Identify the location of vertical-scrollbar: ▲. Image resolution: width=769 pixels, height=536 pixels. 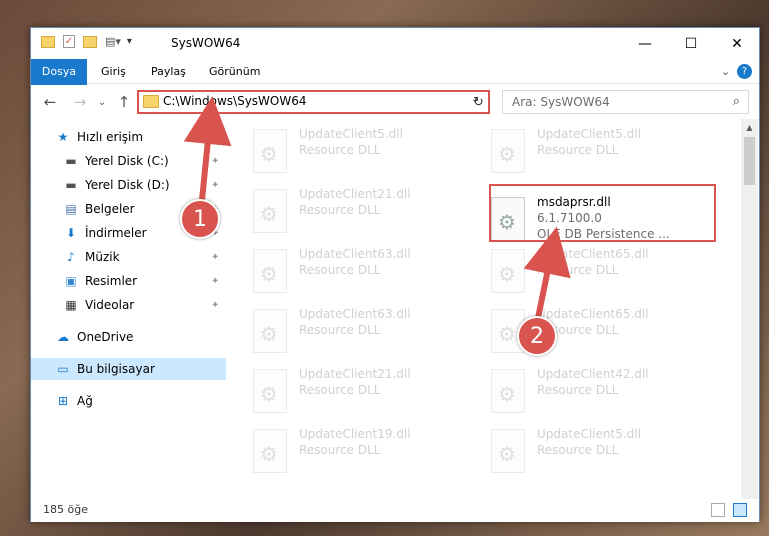
(749, 309).